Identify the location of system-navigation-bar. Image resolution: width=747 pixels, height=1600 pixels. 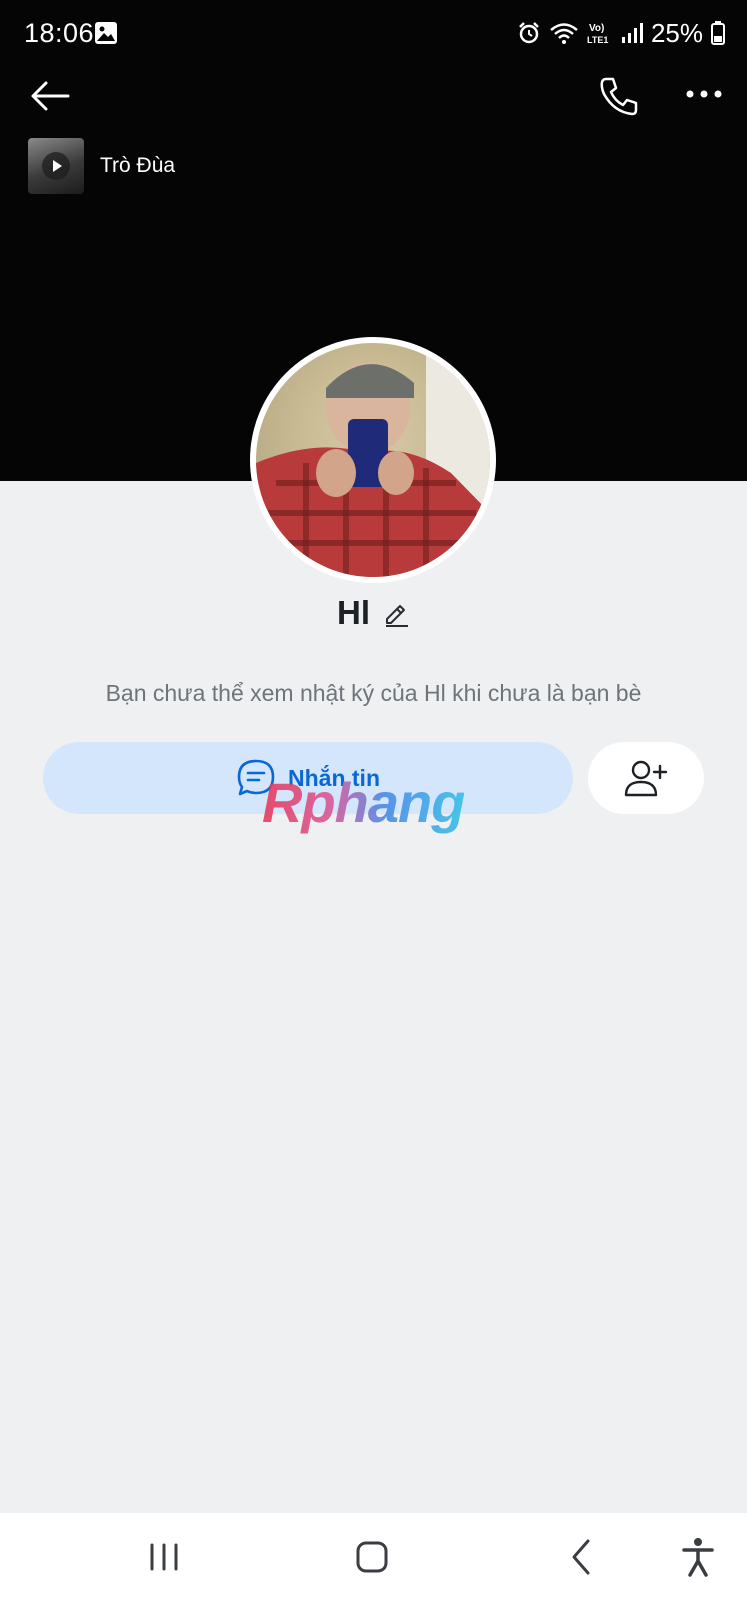
(373, 1556).